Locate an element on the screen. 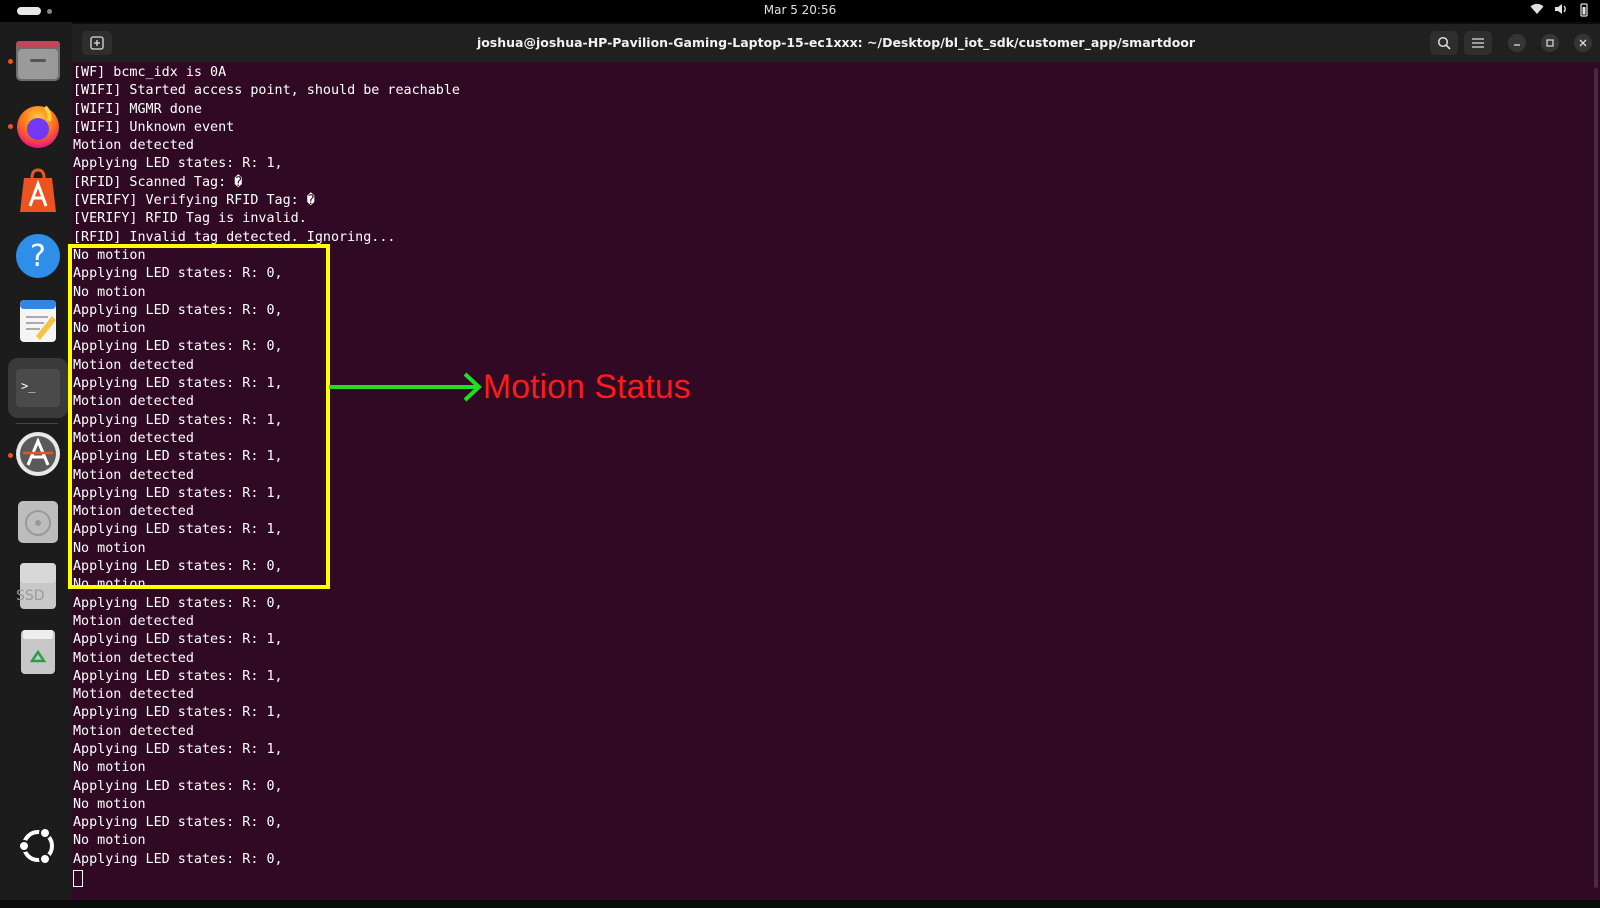 This screenshot has width=1600, height=908. minimize-button is located at coordinates (1517, 43).